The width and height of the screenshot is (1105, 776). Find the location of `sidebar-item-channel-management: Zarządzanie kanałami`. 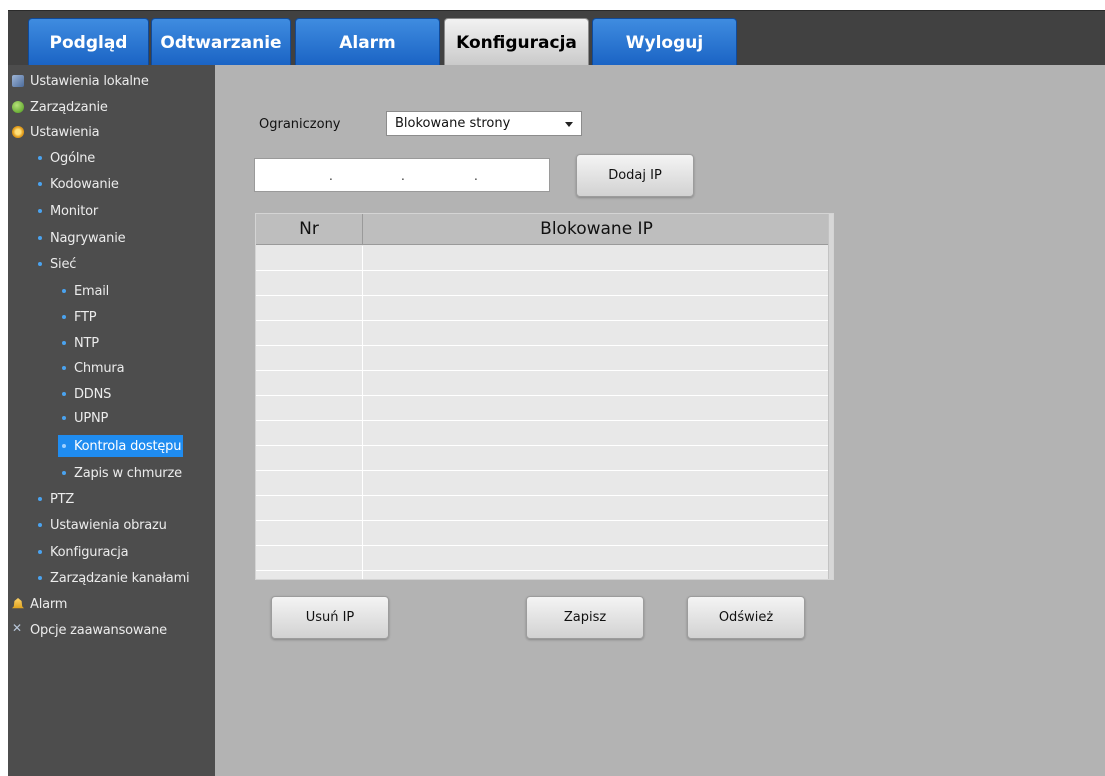

sidebar-item-channel-management: Zarządzanie kanałami is located at coordinates (114, 578).